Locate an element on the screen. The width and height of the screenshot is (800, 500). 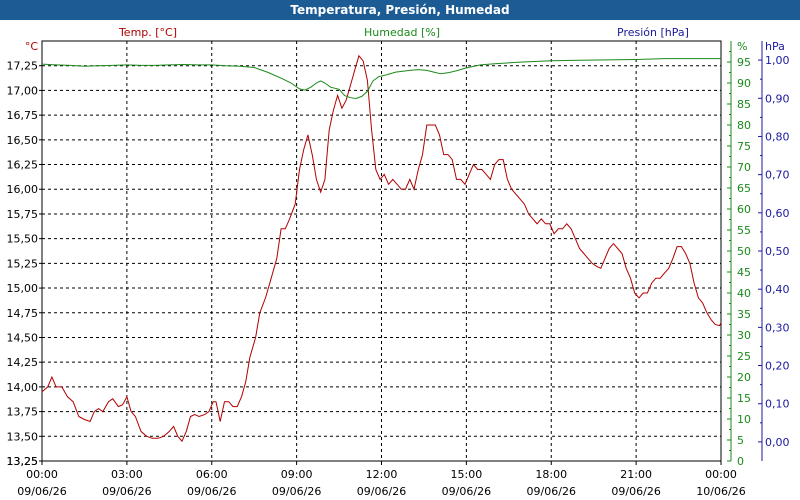
humidity-tick-label: 10 is located at coordinates (744, 419).